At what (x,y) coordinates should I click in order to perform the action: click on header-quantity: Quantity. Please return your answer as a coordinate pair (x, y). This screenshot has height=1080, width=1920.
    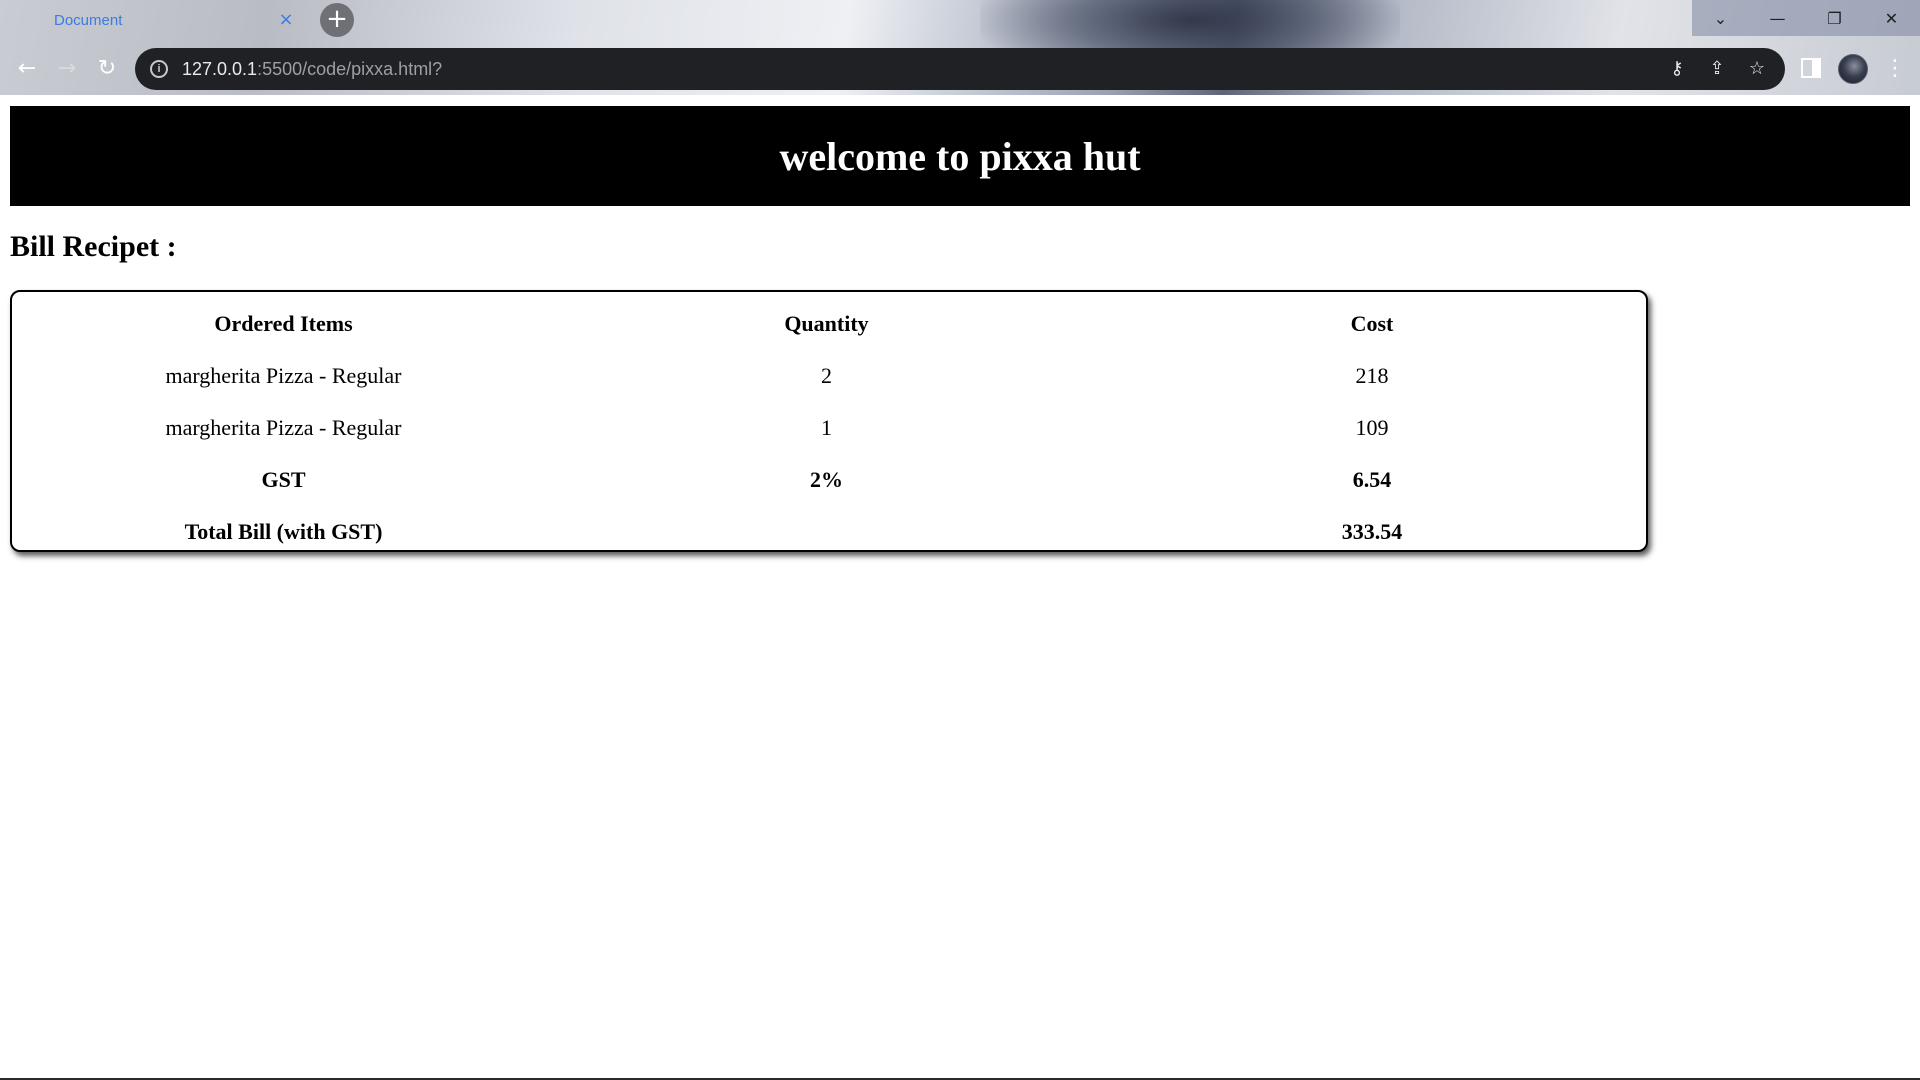
    Looking at the image, I should click on (826, 323).